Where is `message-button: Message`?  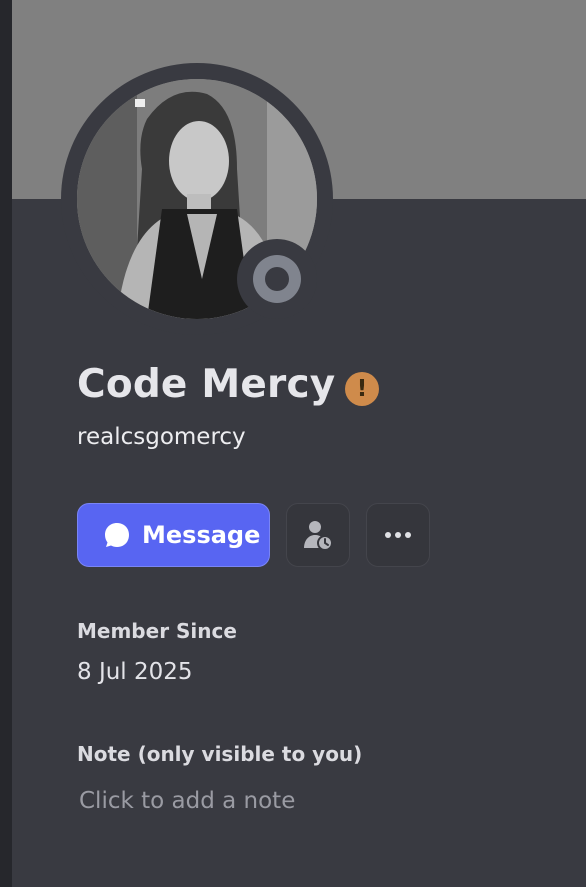
message-button: Message is located at coordinates (173, 535).